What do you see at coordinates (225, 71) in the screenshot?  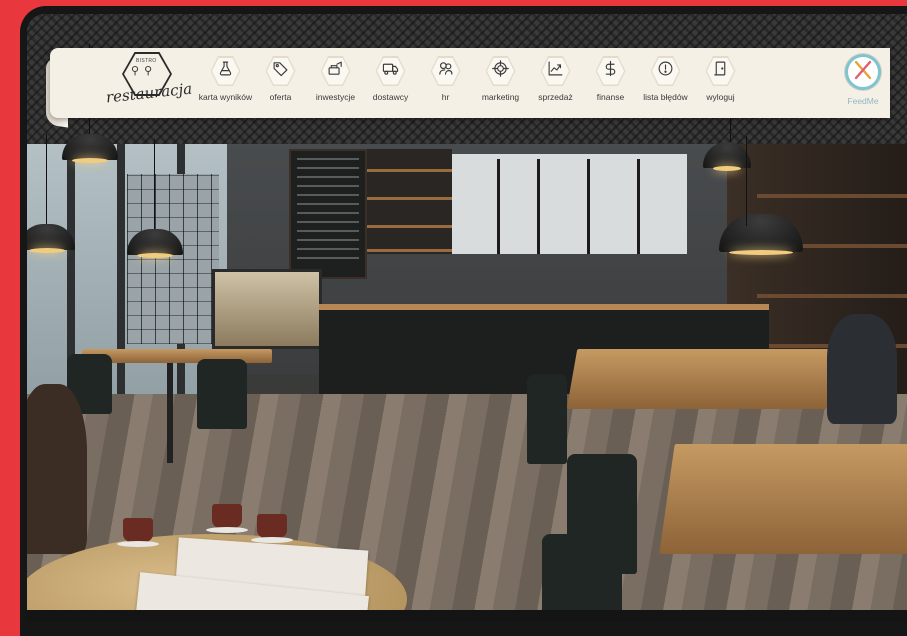 I see `flask-icon` at bounding box center [225, 71].